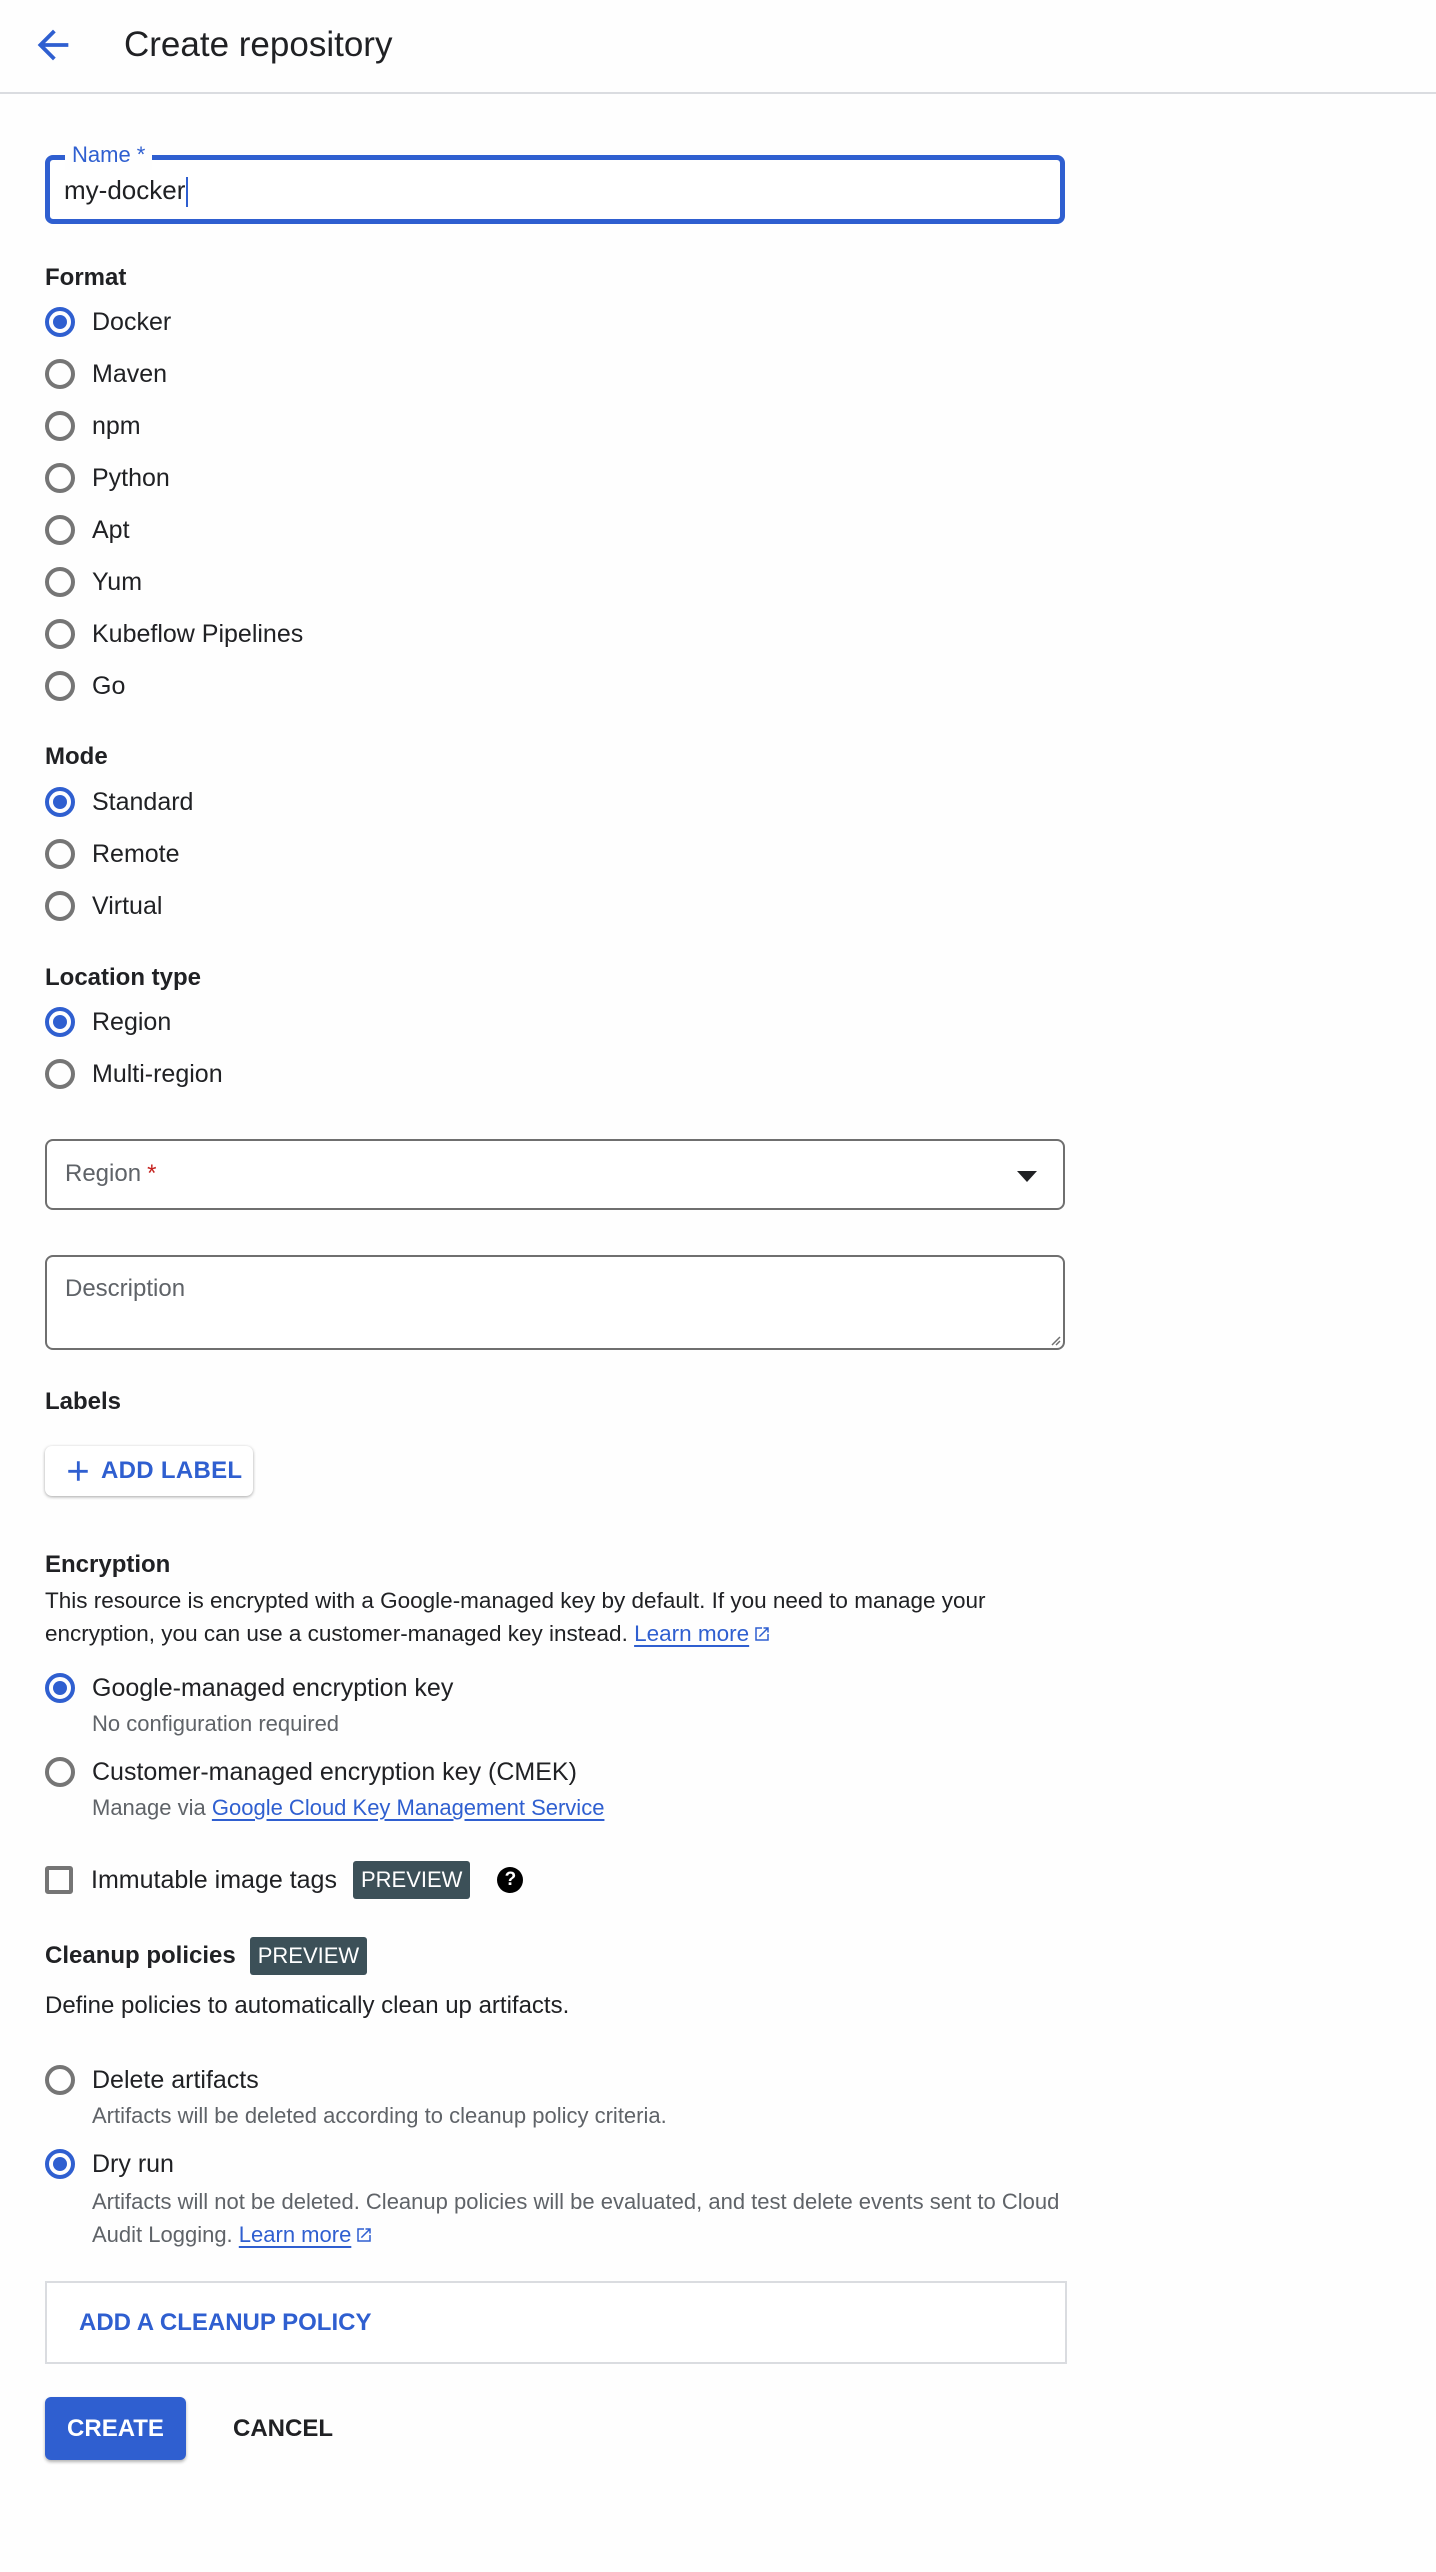 This screenshot has width=1436, height=2572. I want to click on radio-label: Virtual, so click(127, 906).